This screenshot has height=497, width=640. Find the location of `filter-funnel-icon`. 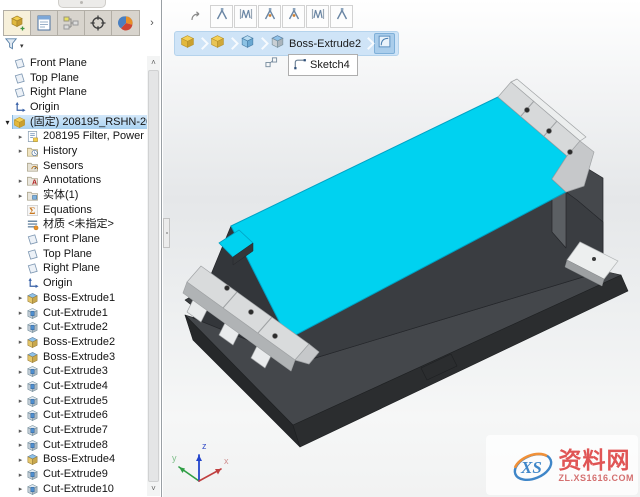

filter-funnel-icon is located at coordinates (11, 46).